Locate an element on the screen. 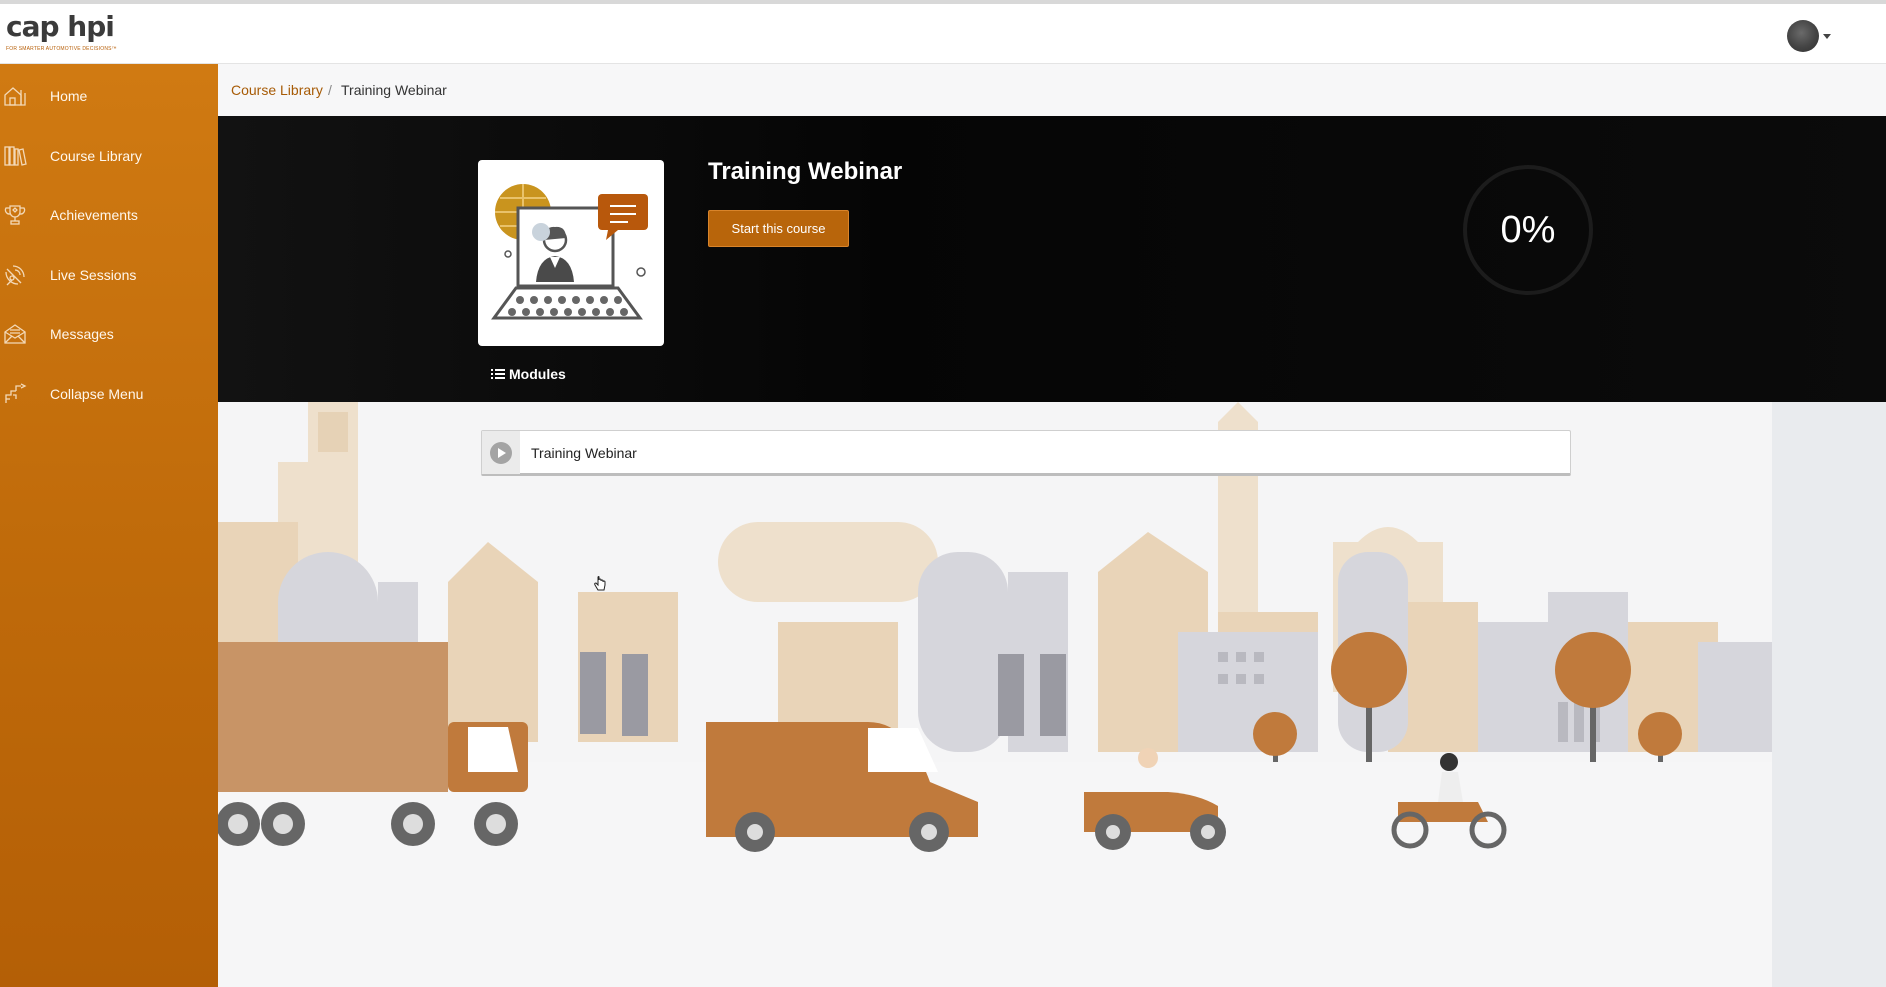  sidebar-item-course-library: Course Library is located at coordinates (109, 156).